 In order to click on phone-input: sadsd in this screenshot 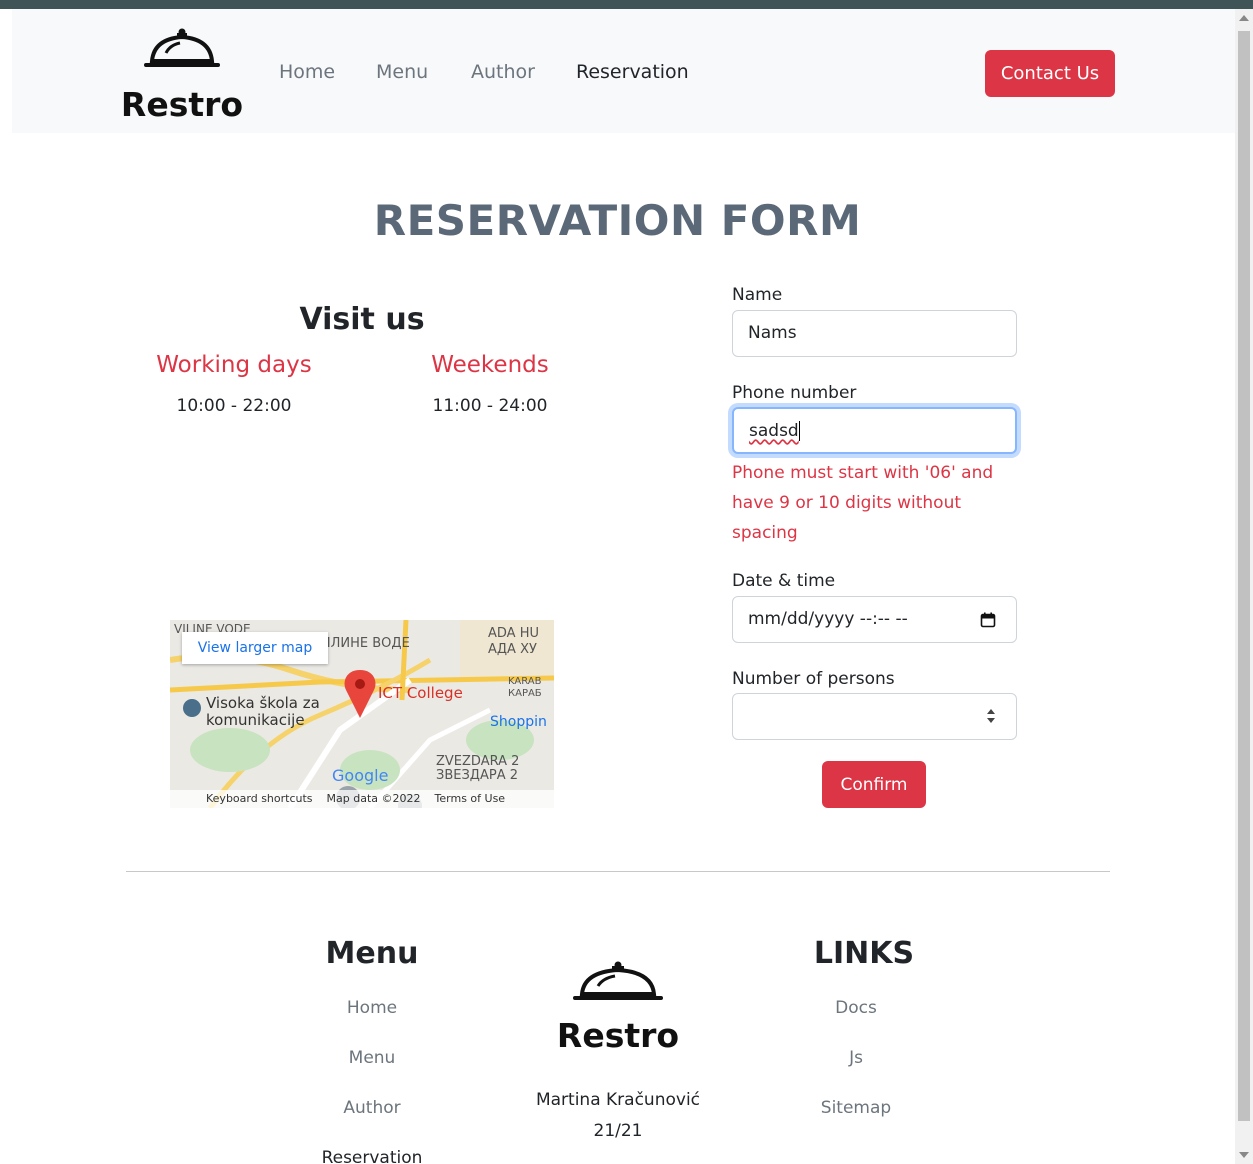, I will do `click(874, 430)`.